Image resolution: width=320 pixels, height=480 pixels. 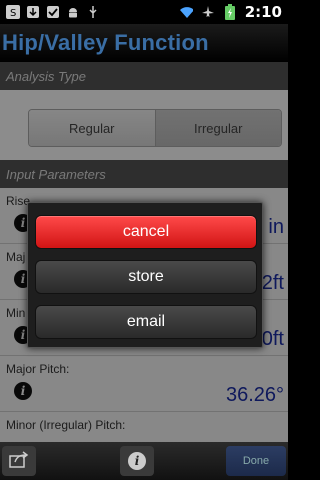 I want to click on notification-s-icon: S, so click(x=13, y=12).